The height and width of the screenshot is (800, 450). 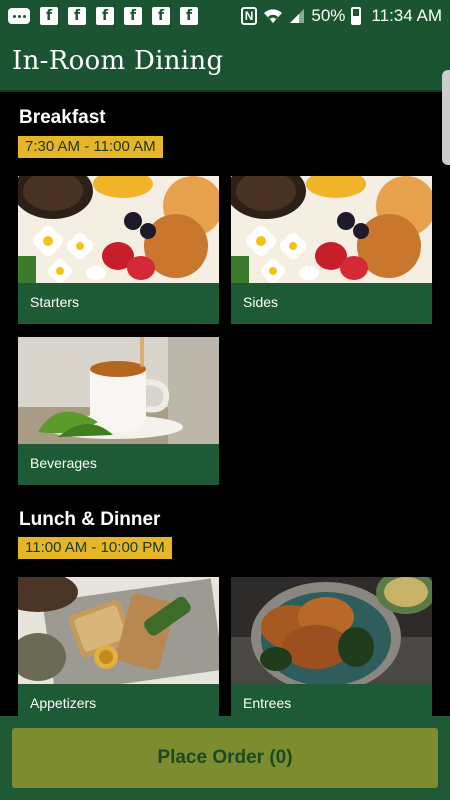 What do you see at coordinates (225, 62) in the screenshot?
I see `app-header: In-Room Dining` at bounding box center [225, 62].